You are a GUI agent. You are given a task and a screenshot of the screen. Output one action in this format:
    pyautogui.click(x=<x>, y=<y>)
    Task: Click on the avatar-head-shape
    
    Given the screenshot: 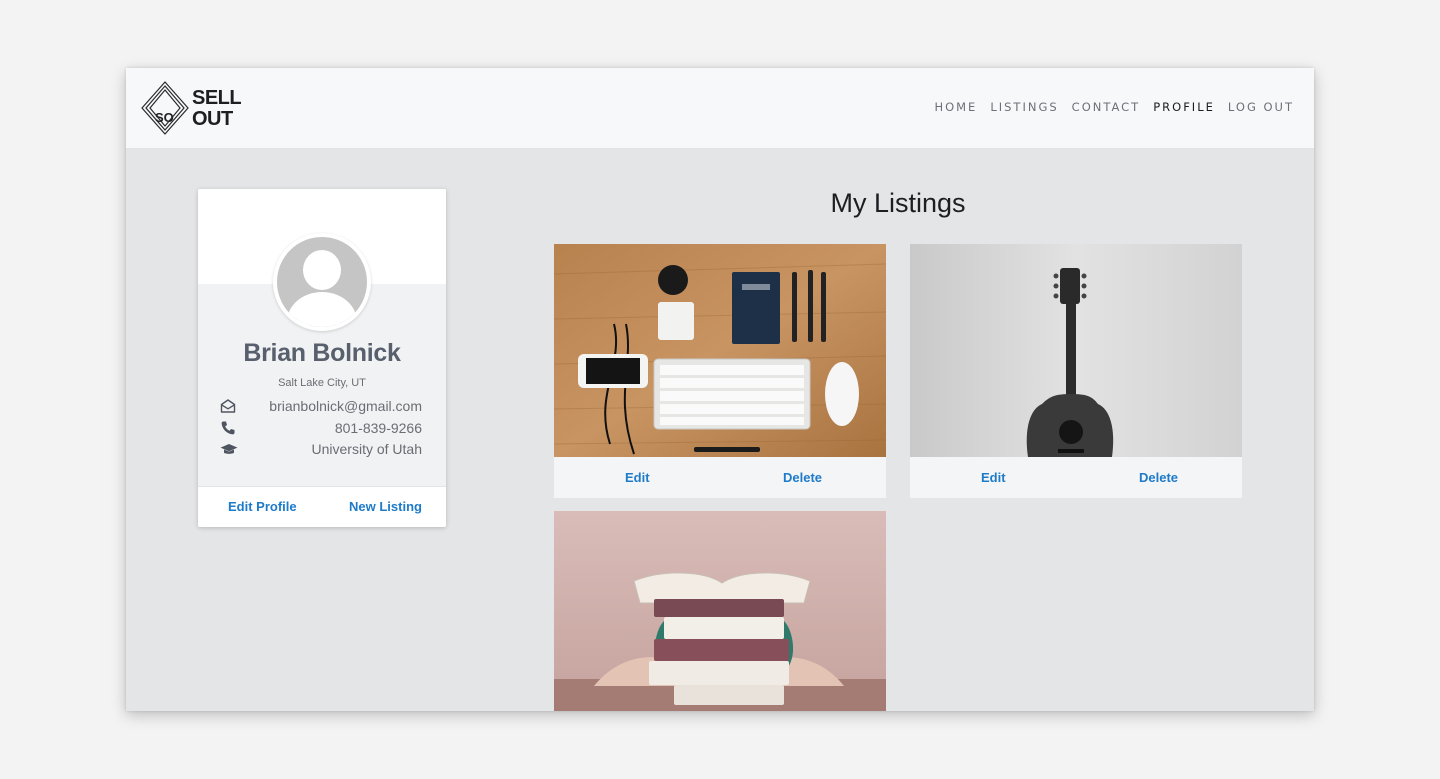 What is the action you would take?
    pyautogui.click(x=322, y=270)
    